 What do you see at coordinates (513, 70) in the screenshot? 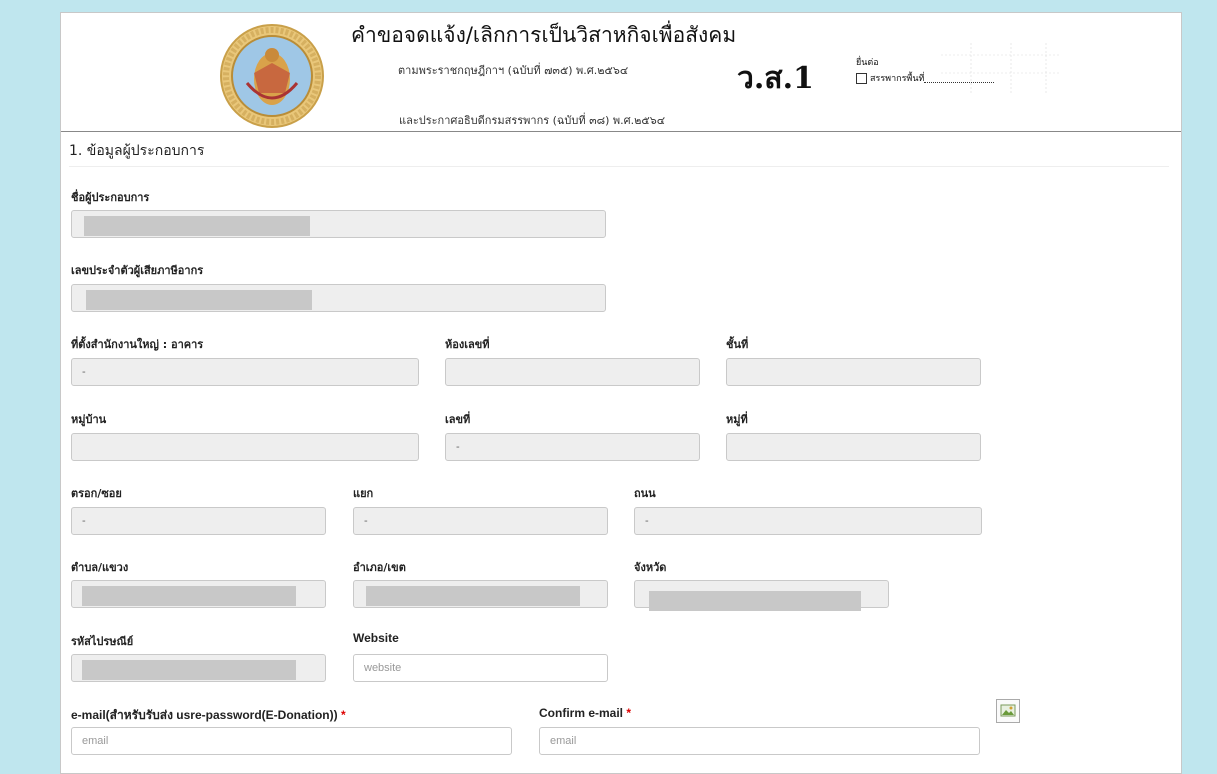
I see `form-subtitle-decree: ตามพระราชกฤษฎีกาฯ (ฉบับที่ ๗๓๕) พ.ศ.๒๕๖๔` at bounding box center [513, 70].